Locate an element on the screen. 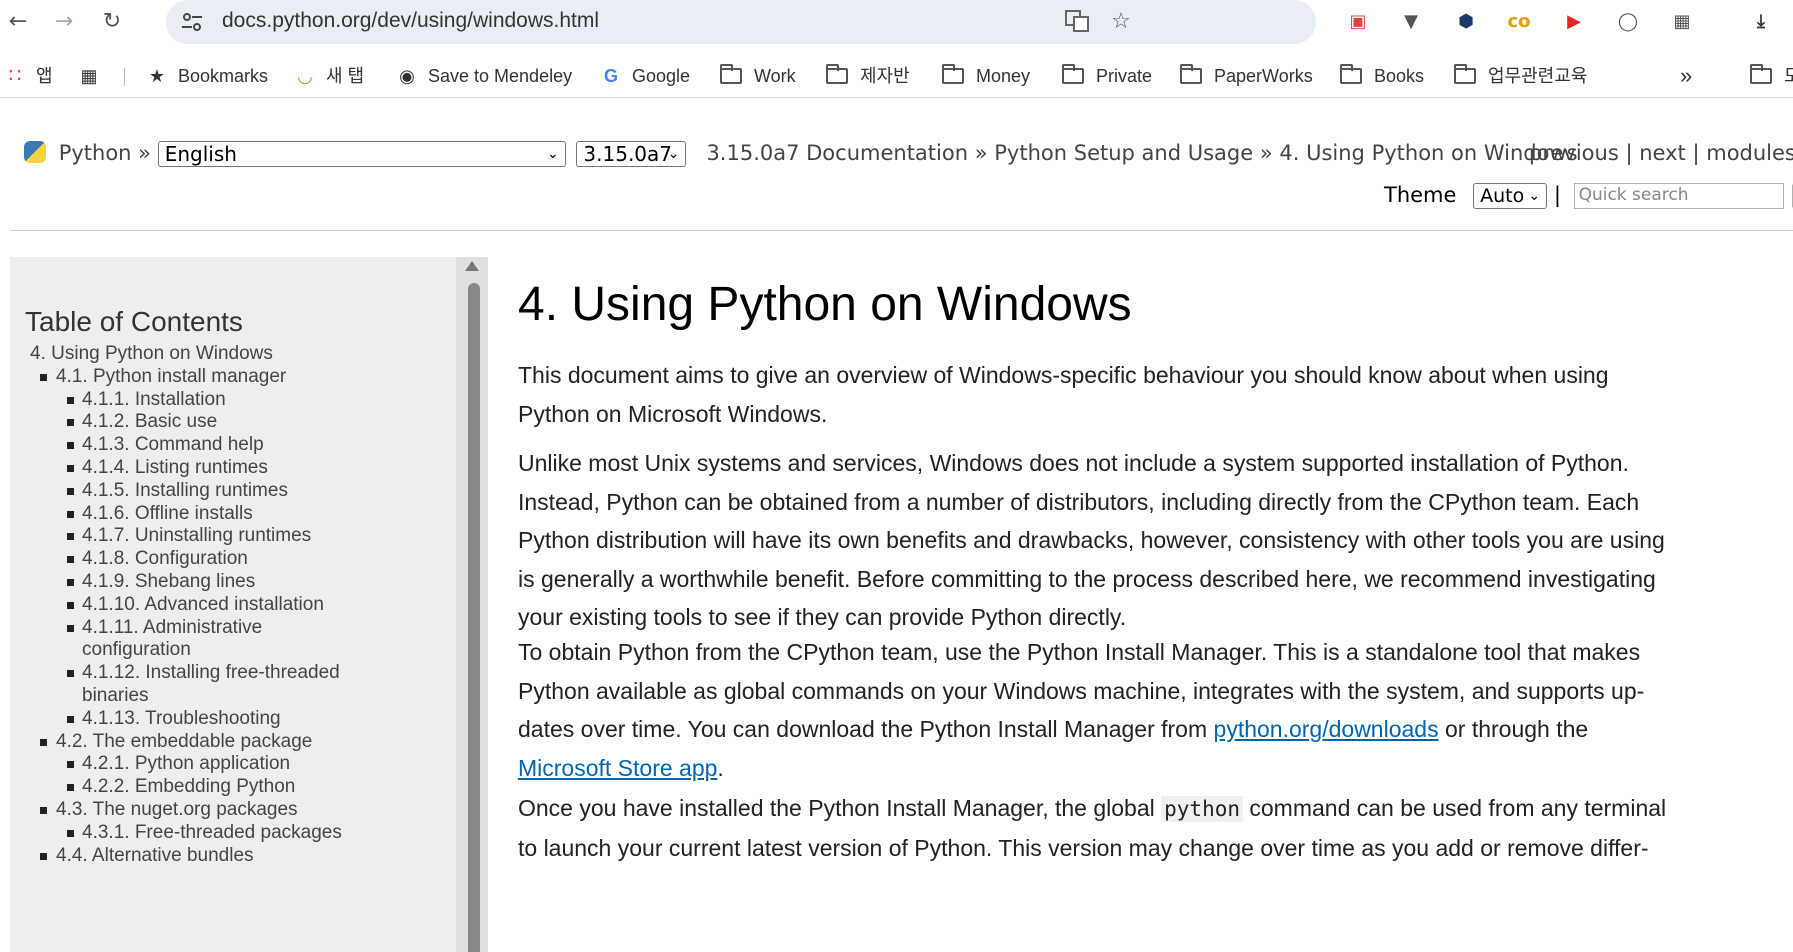  toc-item-label: 4.1.13. Troubleshooting is located at coordinates (181, 718).